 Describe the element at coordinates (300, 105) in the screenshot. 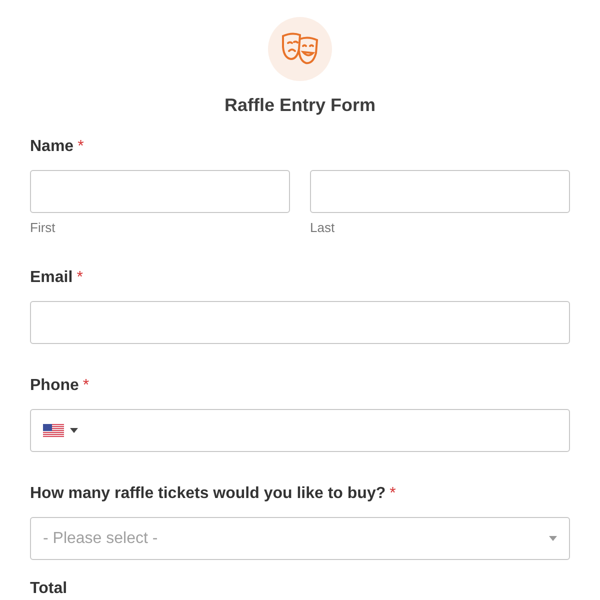

I see `form-title: Raffle Entry Form` at that location.